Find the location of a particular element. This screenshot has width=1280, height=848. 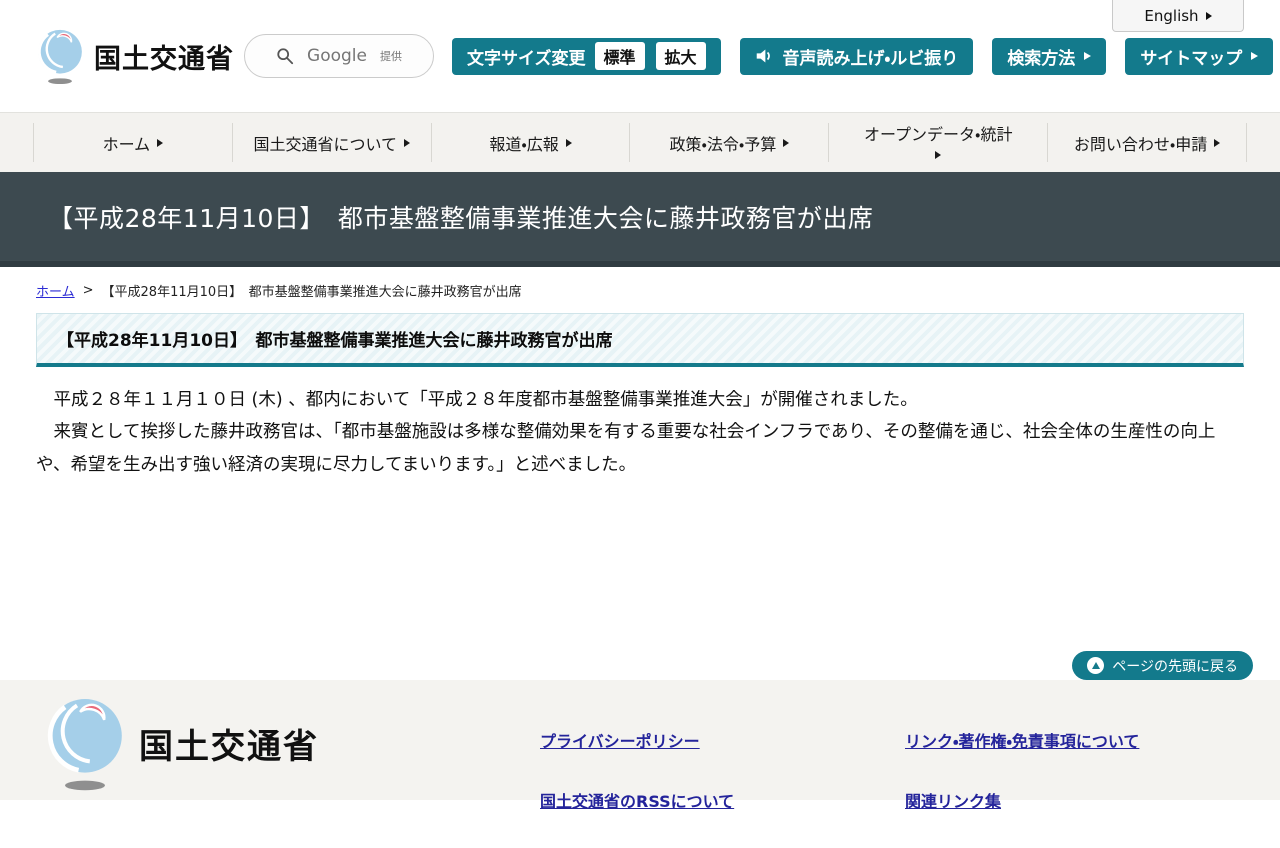

nav-item-label: お問い合わせ・申請 is located at coordinates (1140, 144).